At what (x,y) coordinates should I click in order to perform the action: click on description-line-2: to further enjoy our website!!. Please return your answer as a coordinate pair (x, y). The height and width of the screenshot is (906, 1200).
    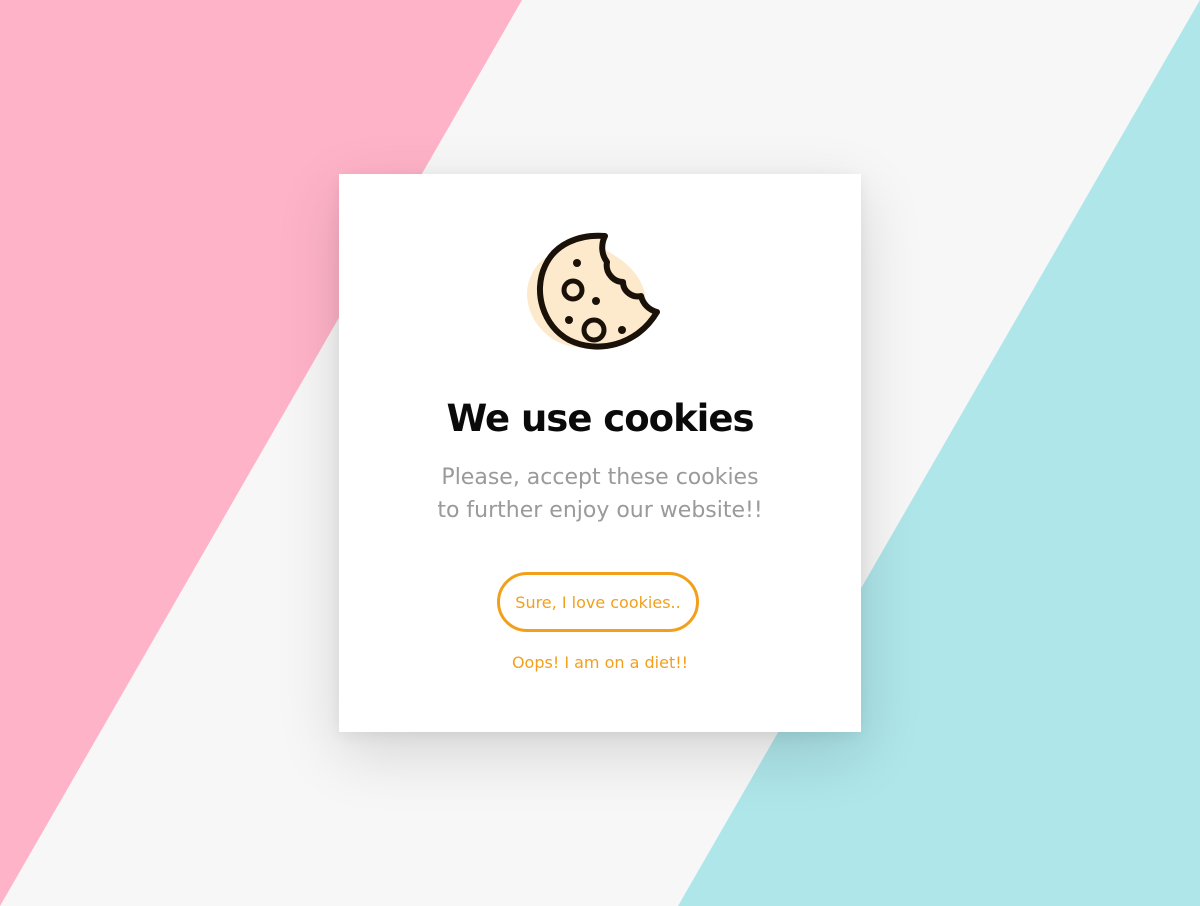
    Looking at the image, I should click on (600, 510).